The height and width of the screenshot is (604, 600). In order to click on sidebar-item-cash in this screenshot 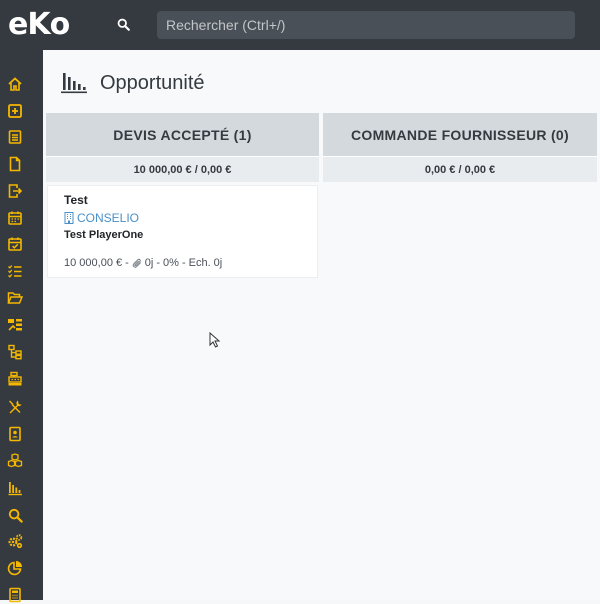, I will do `click(15, 379)`.